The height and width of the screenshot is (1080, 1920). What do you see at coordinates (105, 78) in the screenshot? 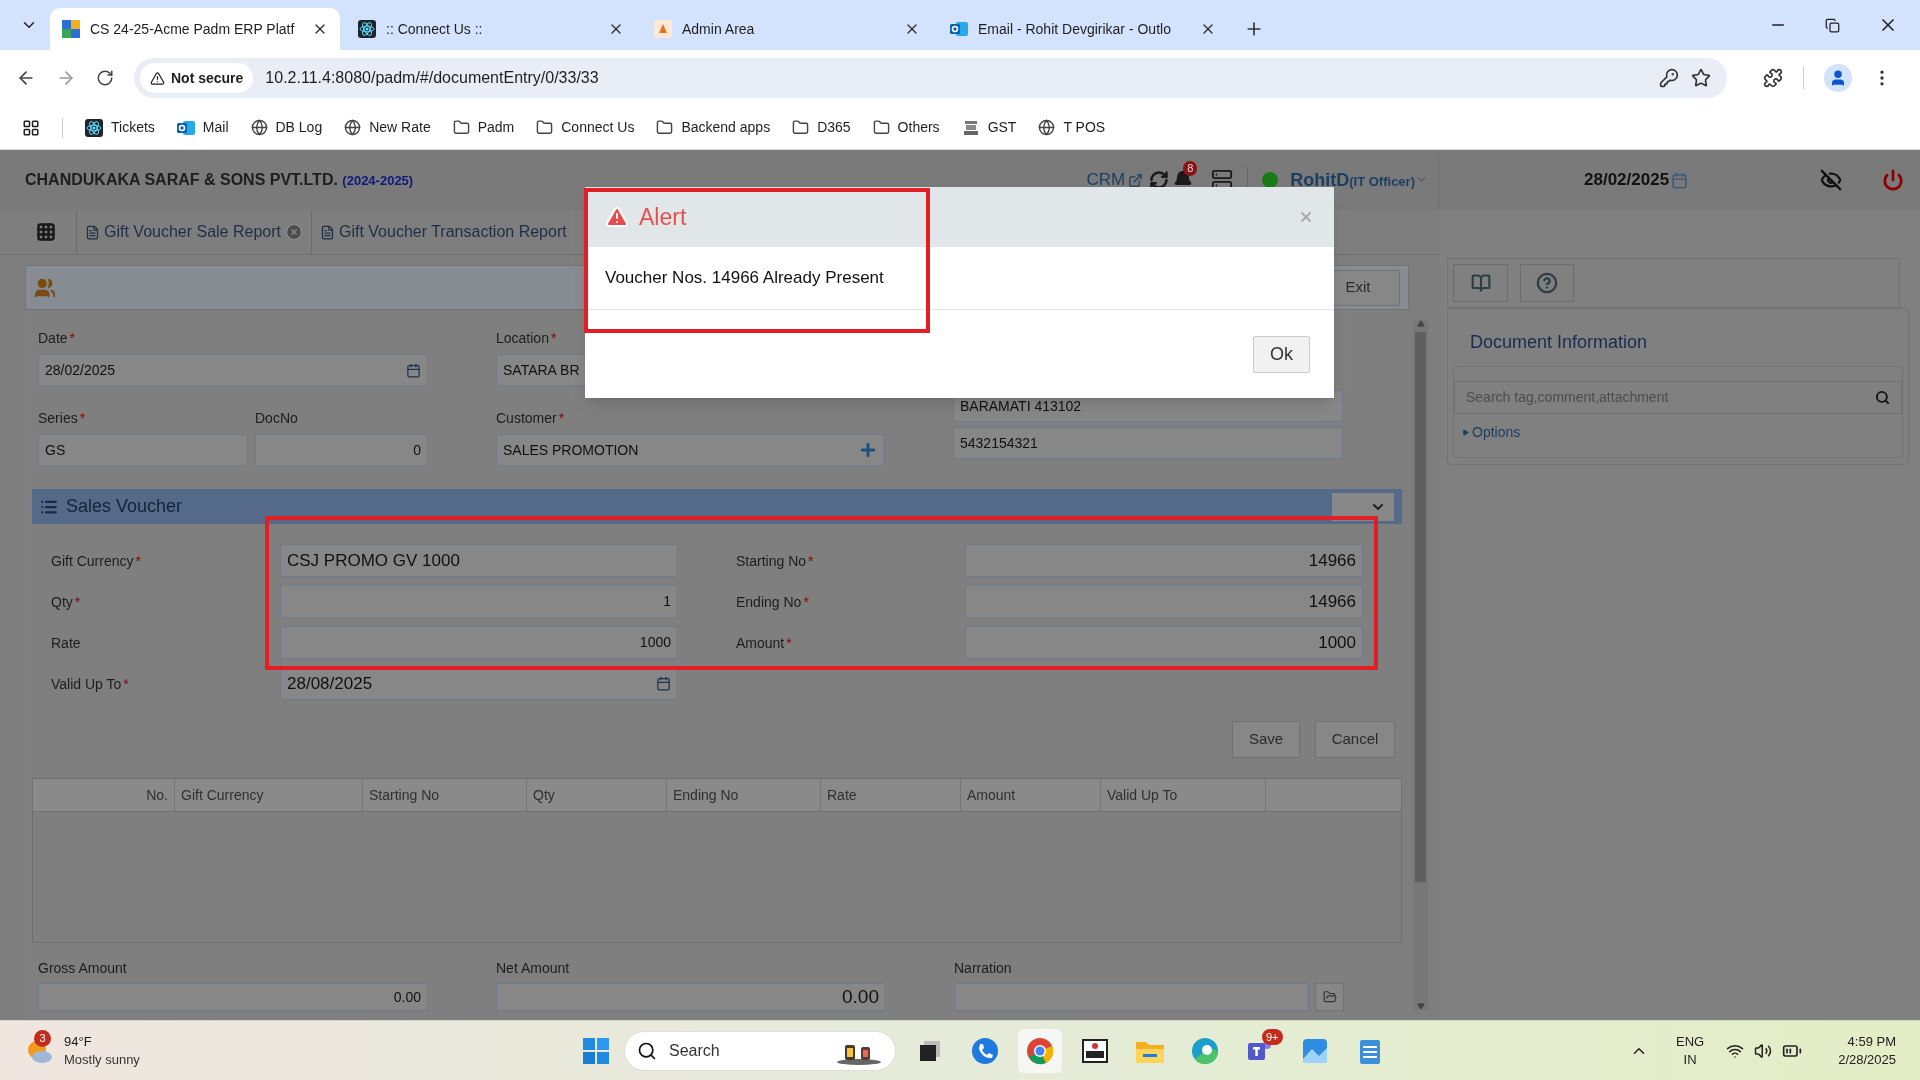
I see `reload-icon` at bounding box center [105, 78].